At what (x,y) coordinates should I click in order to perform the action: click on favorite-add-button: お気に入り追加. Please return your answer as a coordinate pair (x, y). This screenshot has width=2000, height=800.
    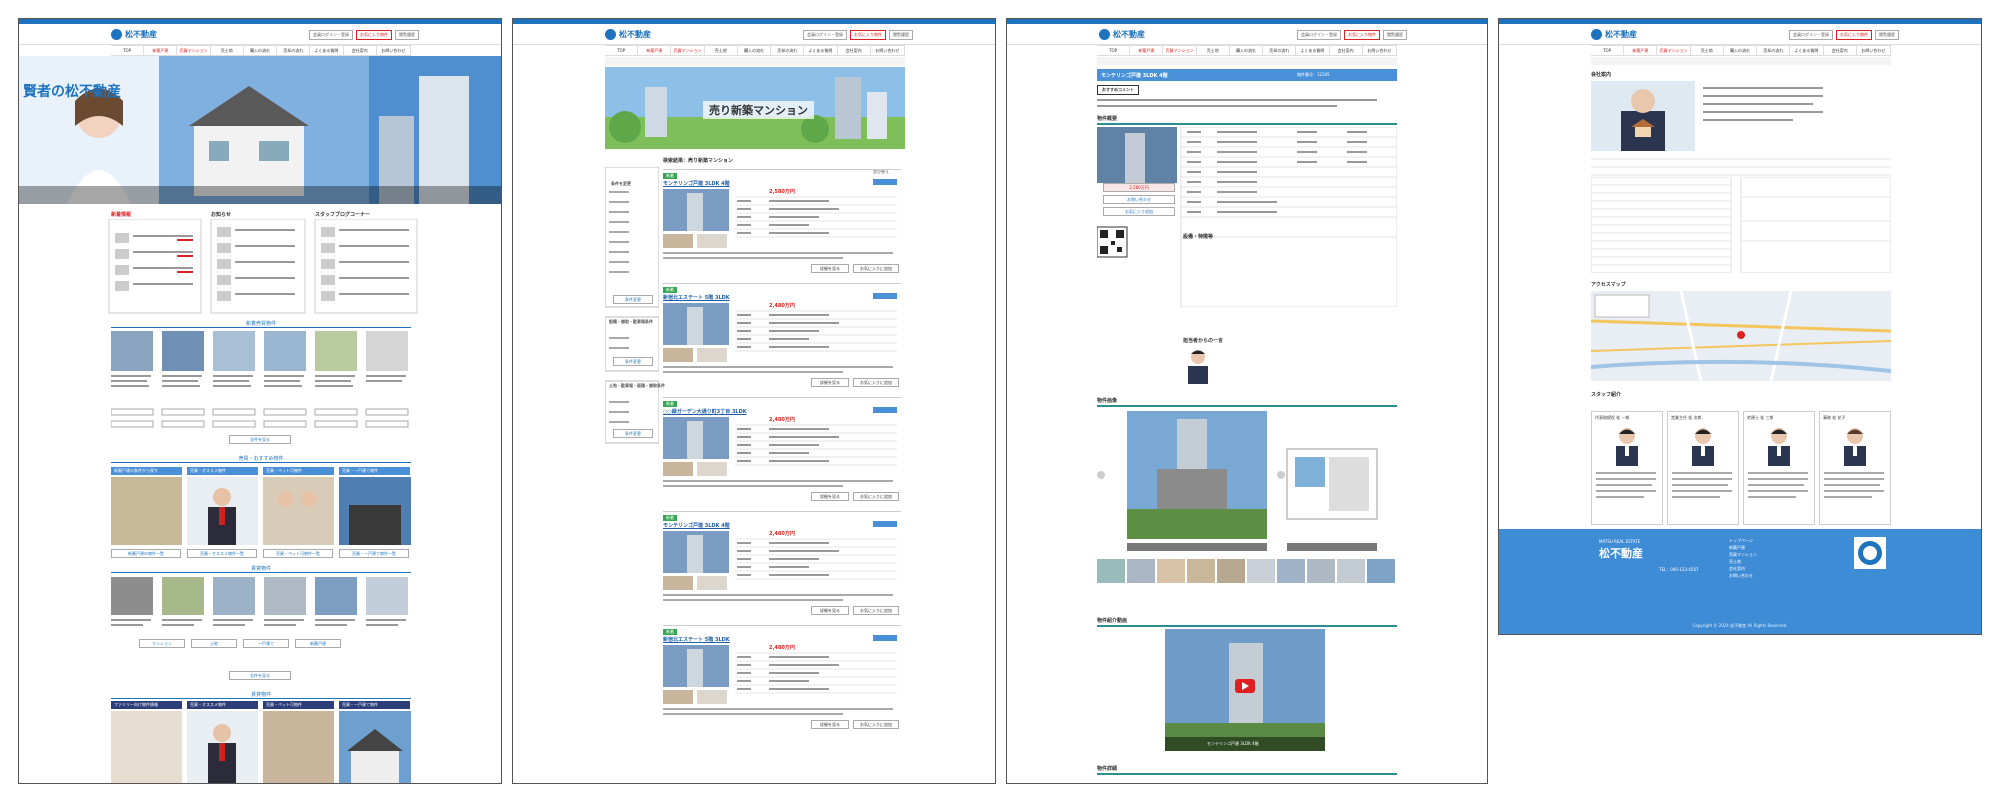
    Looking at the image, I should click on (1139, 211).